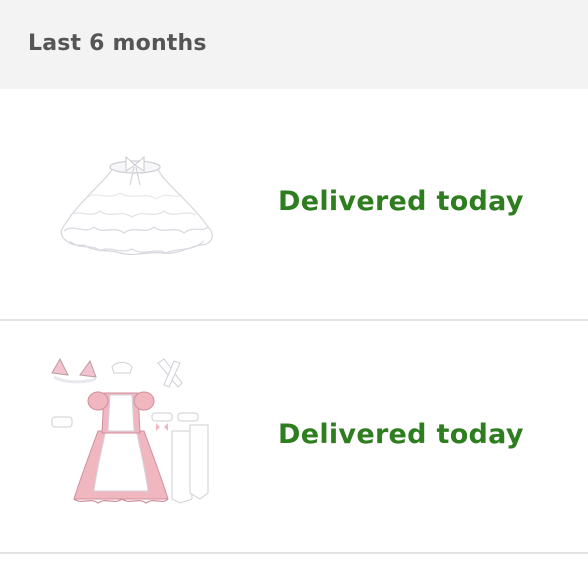 This screenshot has height=588, width=588. I want to click on section-title: Last 6 months, so click(117, 43).